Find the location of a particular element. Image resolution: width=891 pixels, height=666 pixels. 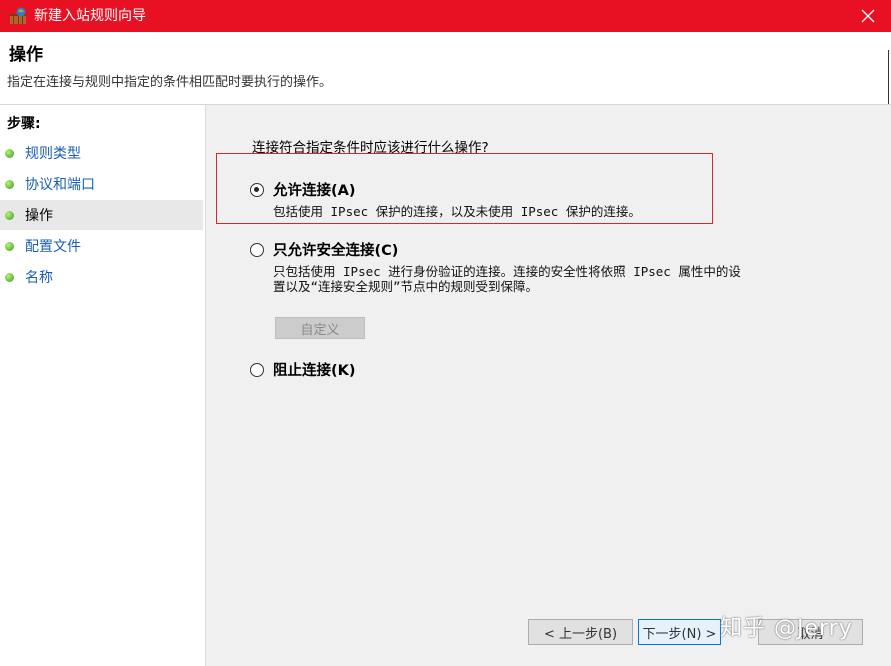

step-label: 协议和端口 is located at coordinates (60, 185).